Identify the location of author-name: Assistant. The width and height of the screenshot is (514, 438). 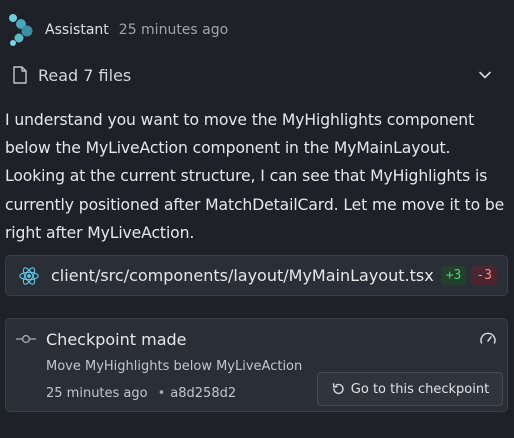
(77, 30).